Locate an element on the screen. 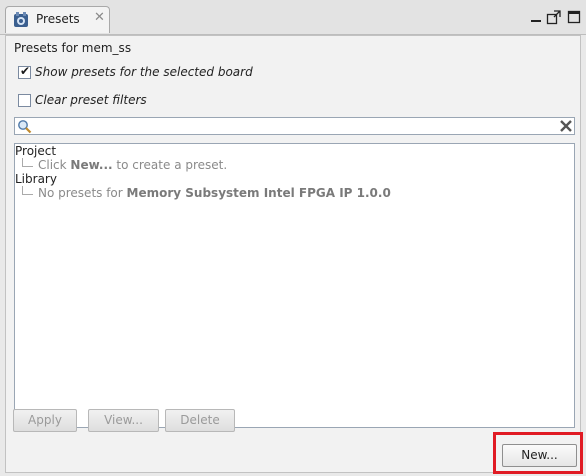 This screenshot has height=476, width=586. detach-icon is located at coordinates (554, 17).